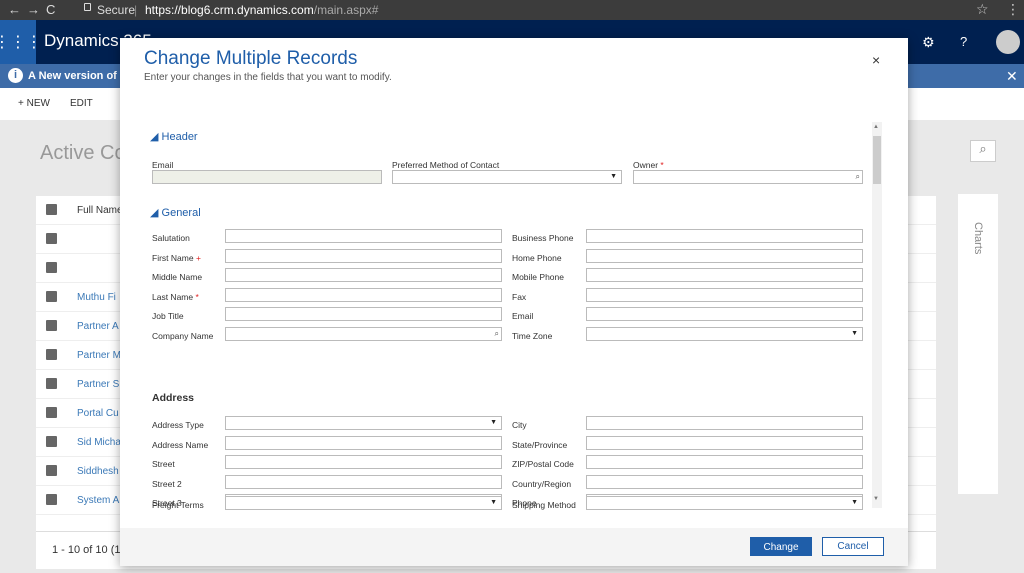  Describe the element at coordinates (544, 505) in the screenshot. I see `shipping-method-label: Shipping Method` at that location.